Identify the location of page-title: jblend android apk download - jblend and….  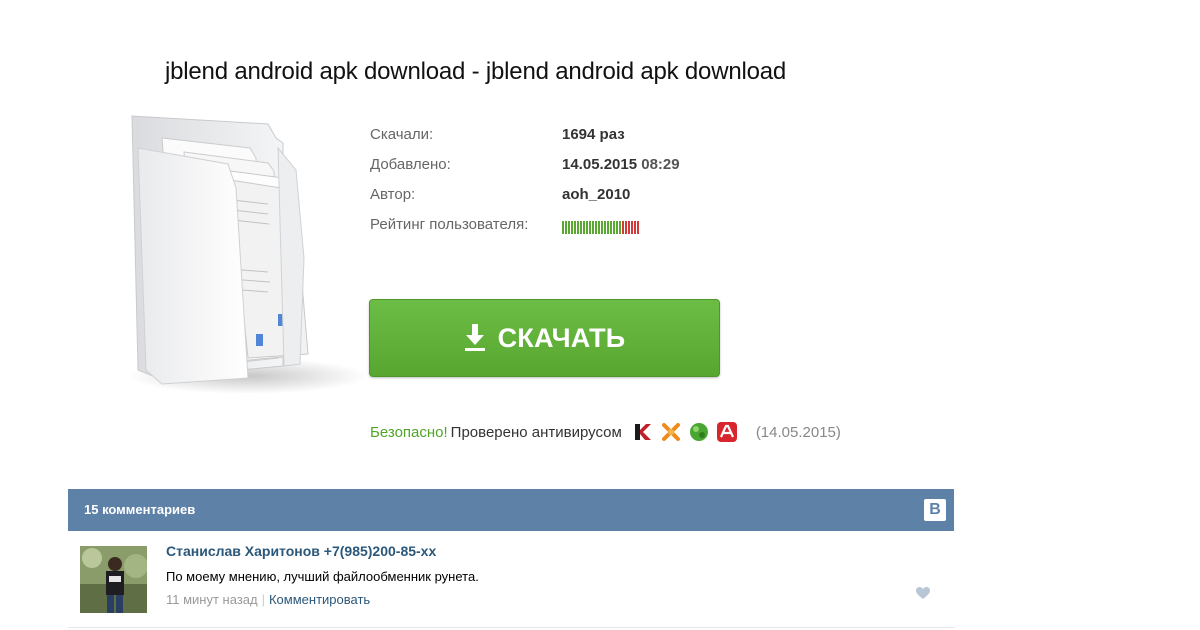
(476, 71).